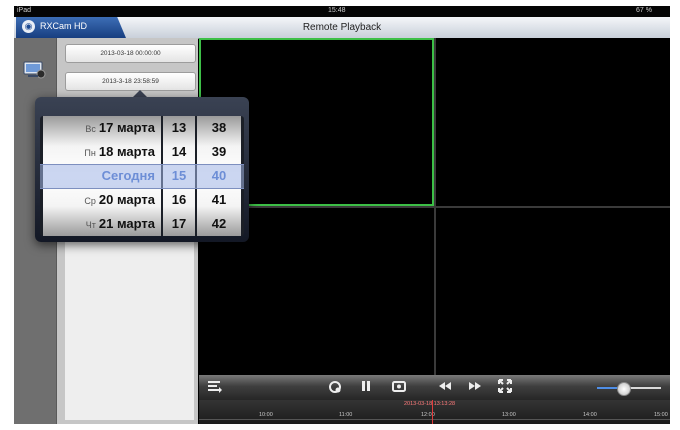  Describe the element at coordinates (179, 200) in the screenshot. I see `picker-hour-row: 16` at that location.